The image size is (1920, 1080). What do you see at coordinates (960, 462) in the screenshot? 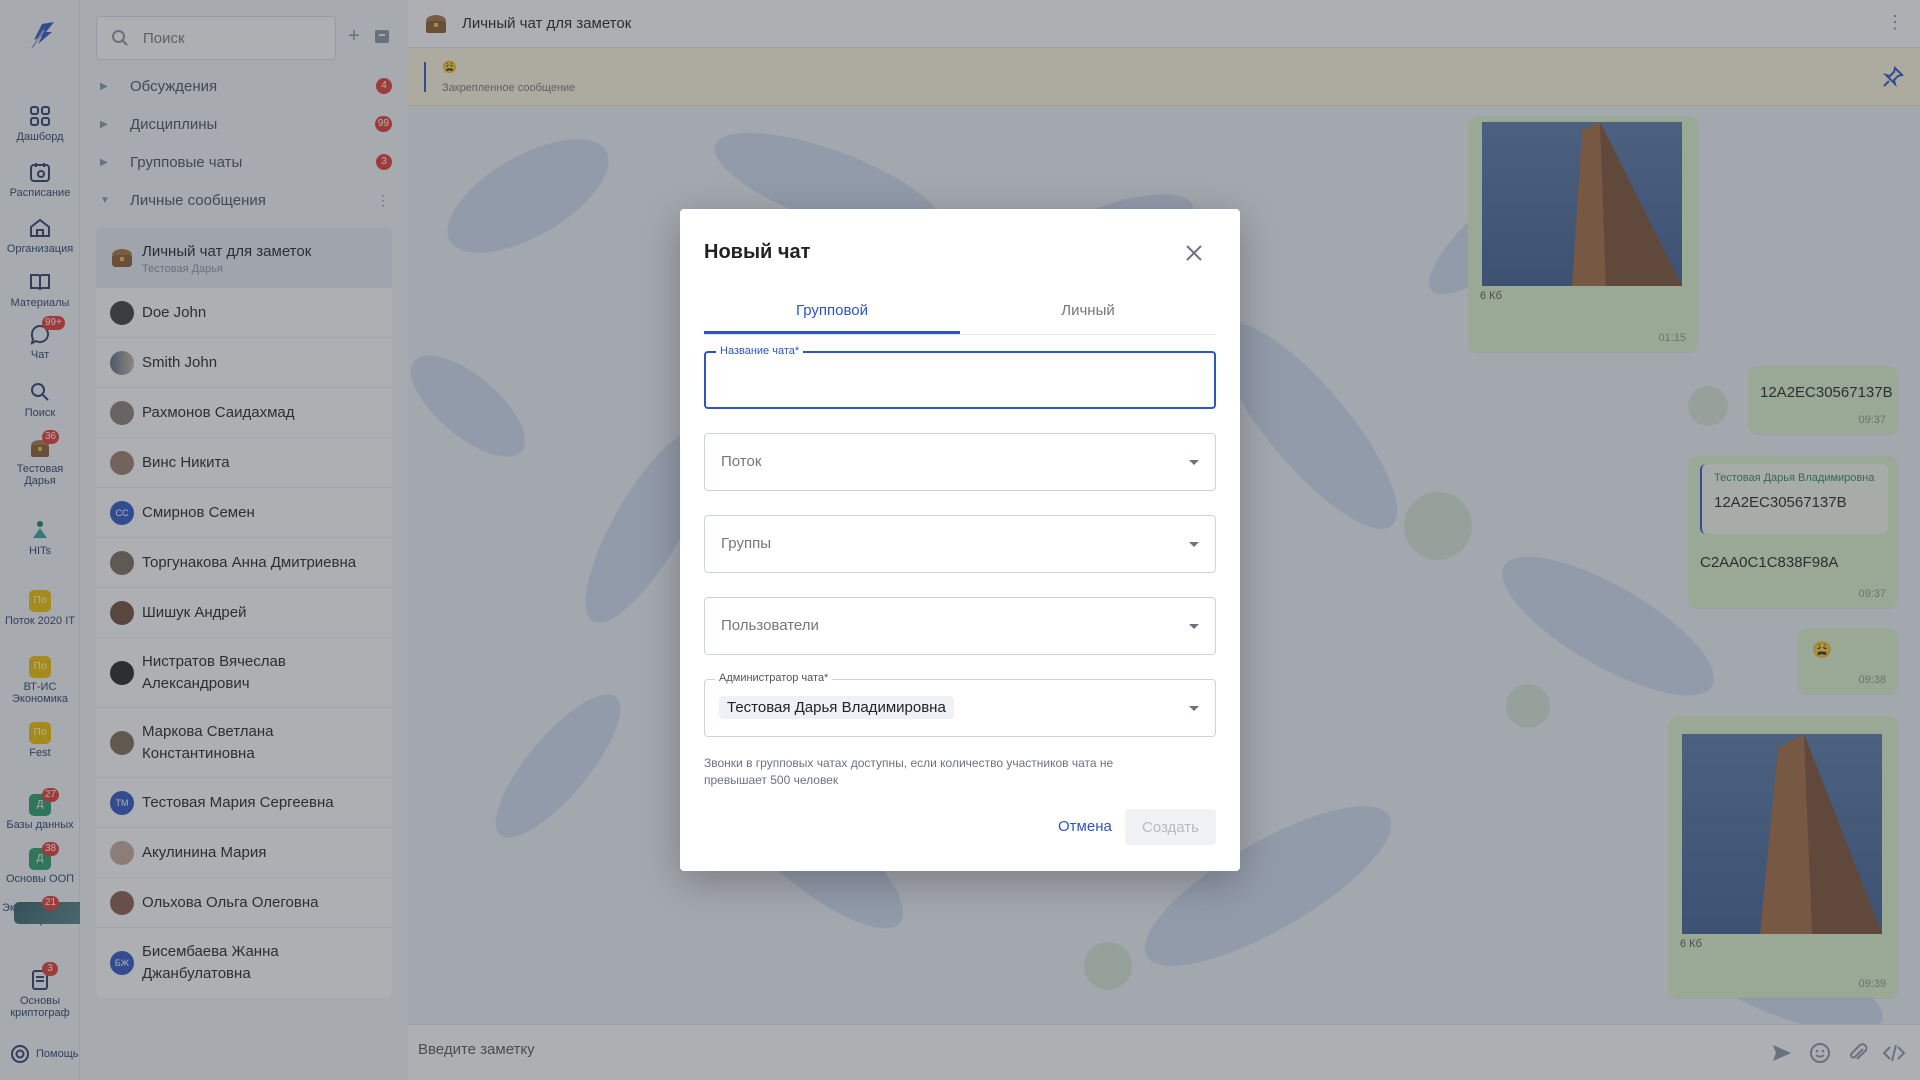
I see `stream-select: Поток` at bounding box center [960, 462].